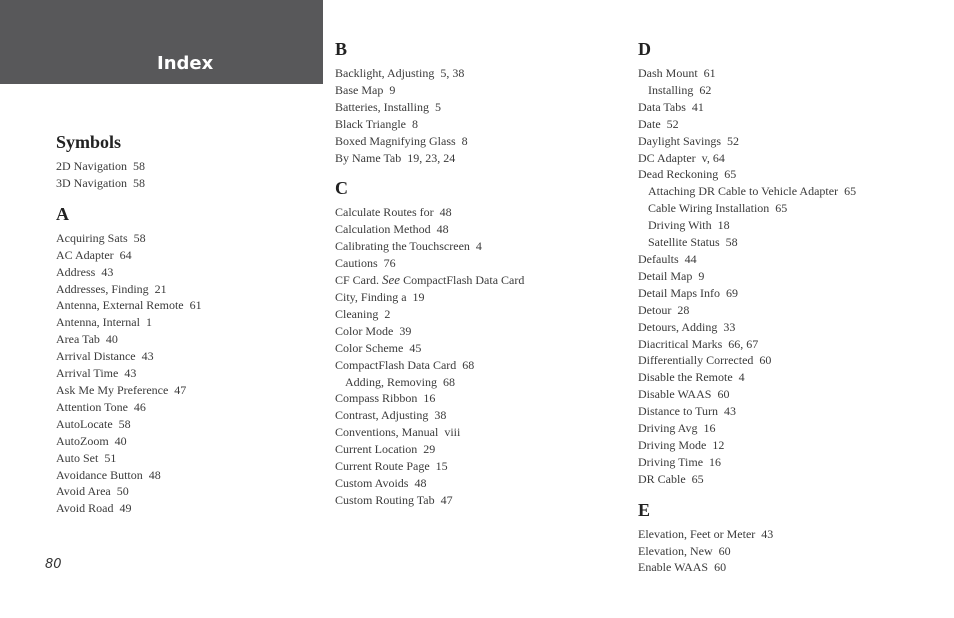  Describe the element at coordinates (658, 123) in the screenshot. I see `index-entry: Date 52` at that location.